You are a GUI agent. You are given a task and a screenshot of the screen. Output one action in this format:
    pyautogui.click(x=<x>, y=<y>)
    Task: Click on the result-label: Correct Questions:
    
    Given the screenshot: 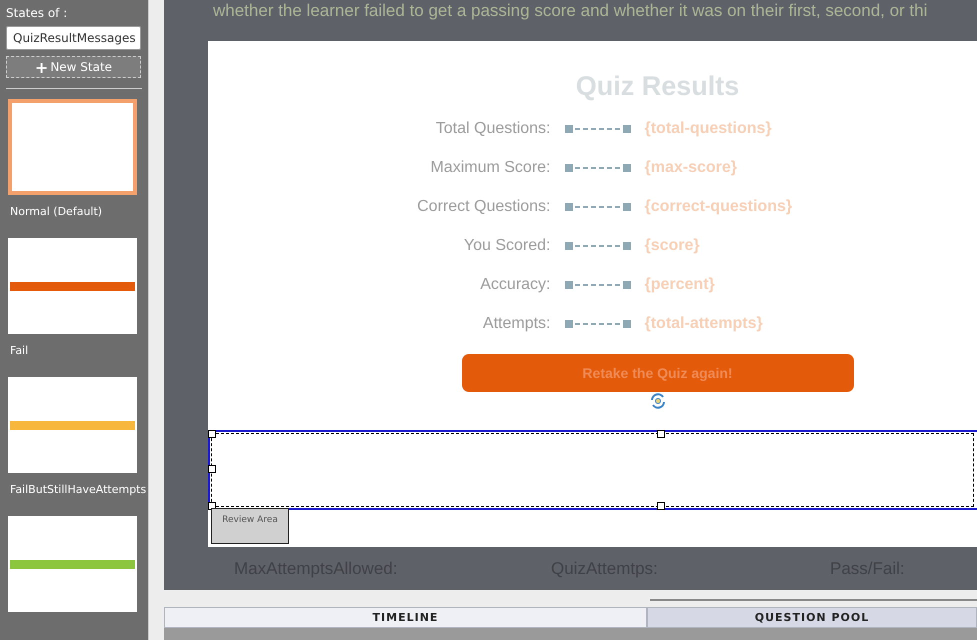 What is the action you would take?
    pyautogui.click(x=483, y=207)
    